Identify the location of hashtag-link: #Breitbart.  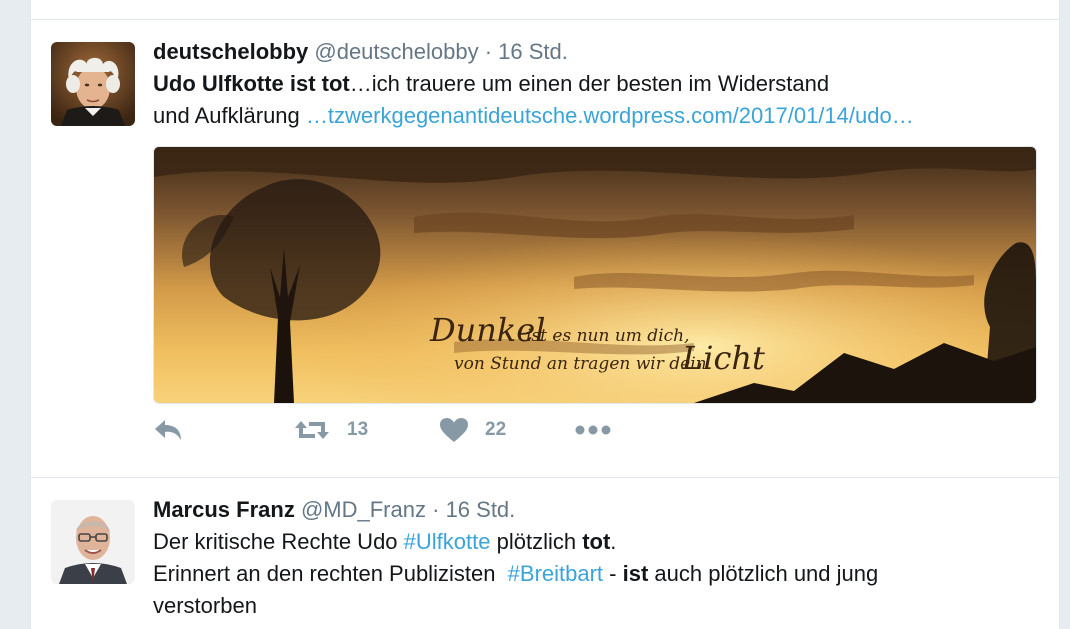
(555, 573).